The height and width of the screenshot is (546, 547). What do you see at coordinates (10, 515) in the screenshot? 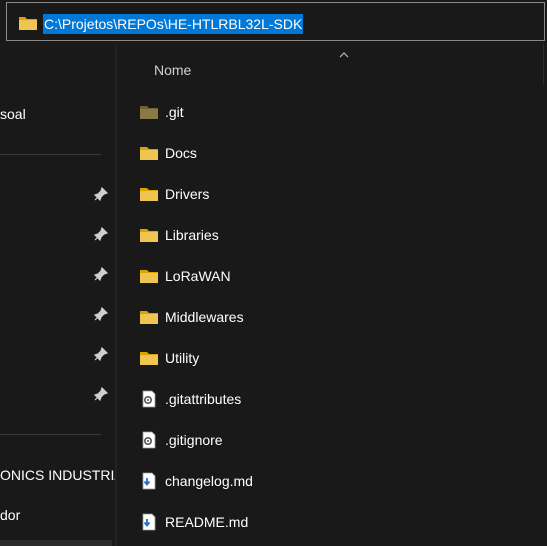
I see `nav-item-user: dor` at bounding box center [10, 515].